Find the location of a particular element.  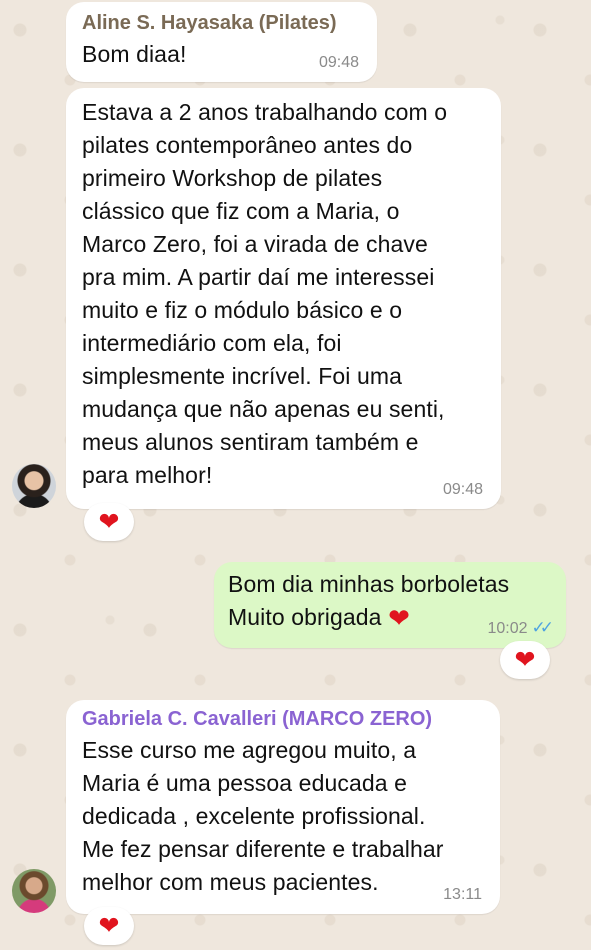

sender-name: Aline S. Hayasaka (Pilates) is located at coordinates (221, 23).